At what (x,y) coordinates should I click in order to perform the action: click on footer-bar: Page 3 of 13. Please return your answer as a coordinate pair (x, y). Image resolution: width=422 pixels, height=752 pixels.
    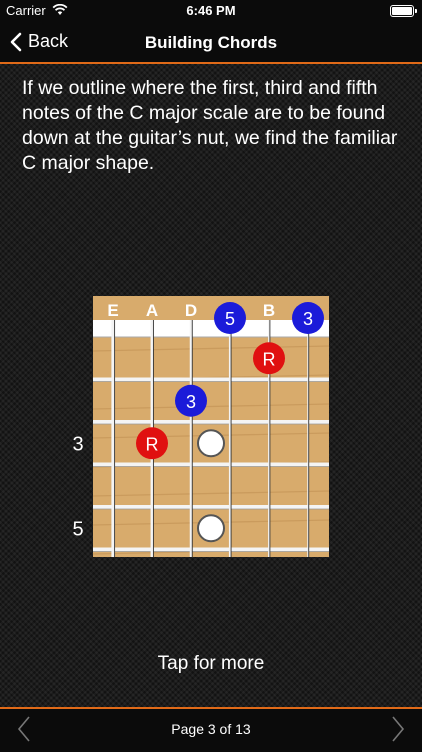
    Looking at the image, I should click on (211, 729).